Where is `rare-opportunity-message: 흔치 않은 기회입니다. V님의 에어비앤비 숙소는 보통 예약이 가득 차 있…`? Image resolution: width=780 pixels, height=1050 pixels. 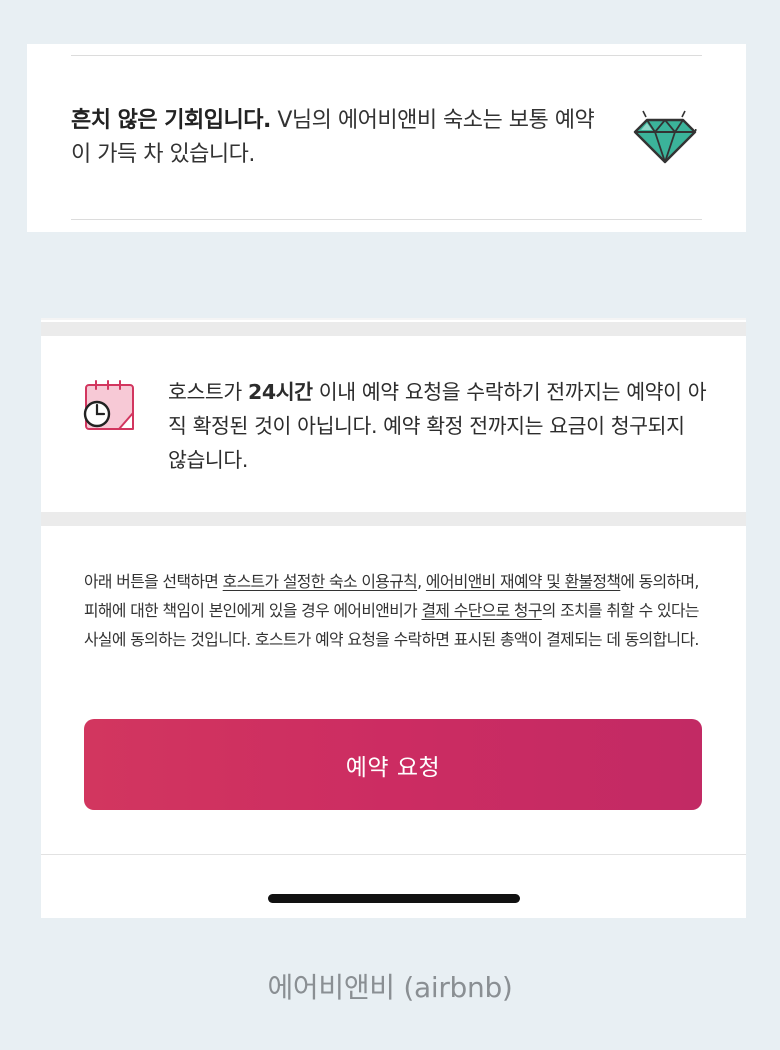
rare-opportunity-message: 흔치 않은 기회입니다. V님의 에어비앤비 숙소는 보통 예약이 가득 차 있… is located at coordinates (341, 138).